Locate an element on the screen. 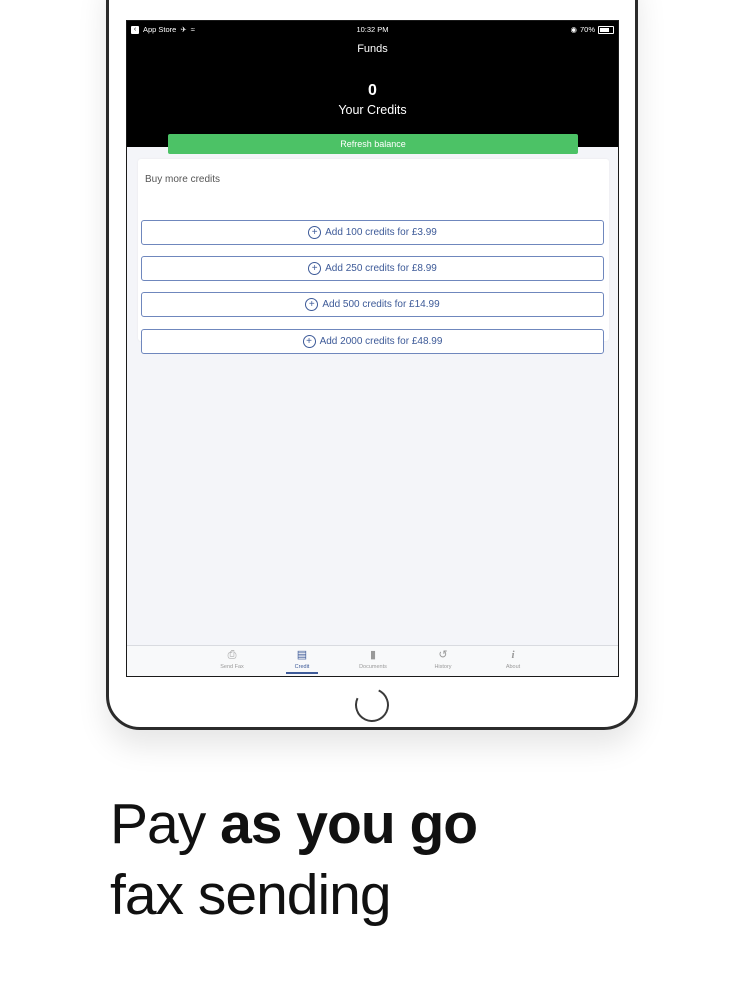  buy-250-credits-button: + Add 250 credits for £8.99 is located at coordinates (372, 268).